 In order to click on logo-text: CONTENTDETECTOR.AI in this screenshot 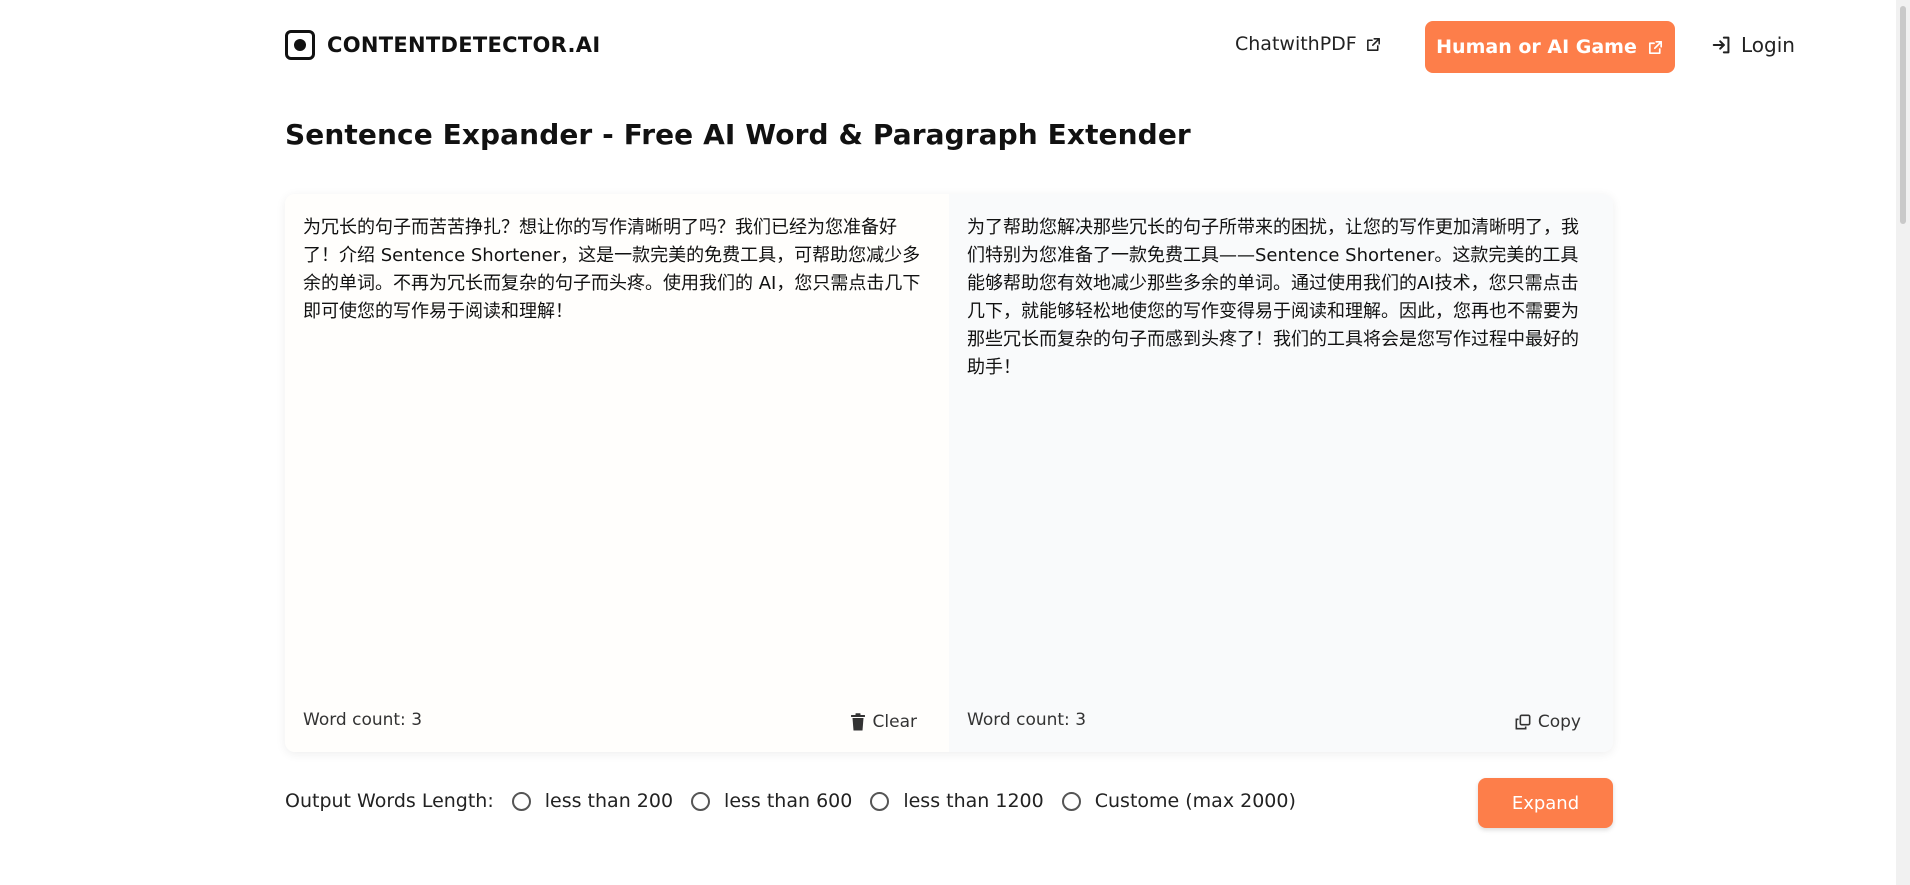, I will do `click(464, 45)`.